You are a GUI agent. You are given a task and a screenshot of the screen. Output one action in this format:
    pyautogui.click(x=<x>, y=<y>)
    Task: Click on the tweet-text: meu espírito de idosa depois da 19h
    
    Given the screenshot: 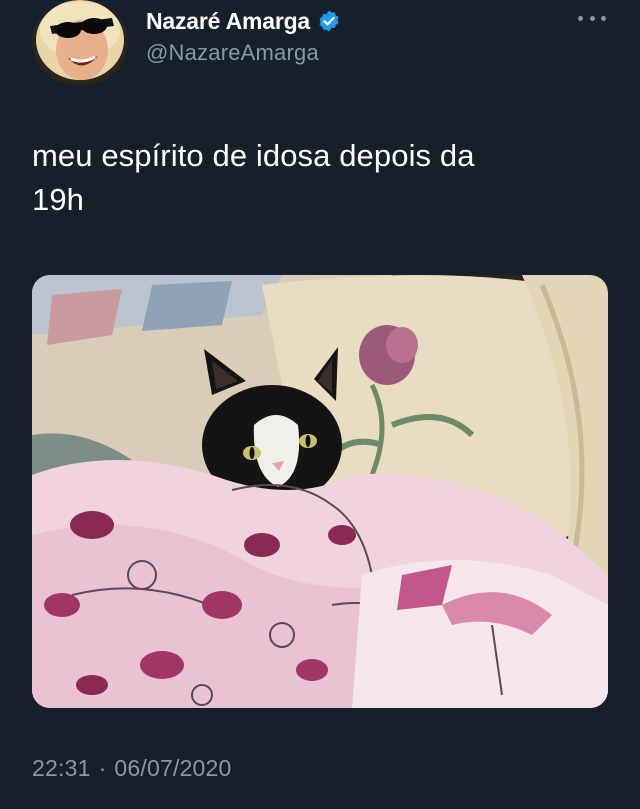 What is the action you would take?
    pyautogui.click(x=253, y=177)
    